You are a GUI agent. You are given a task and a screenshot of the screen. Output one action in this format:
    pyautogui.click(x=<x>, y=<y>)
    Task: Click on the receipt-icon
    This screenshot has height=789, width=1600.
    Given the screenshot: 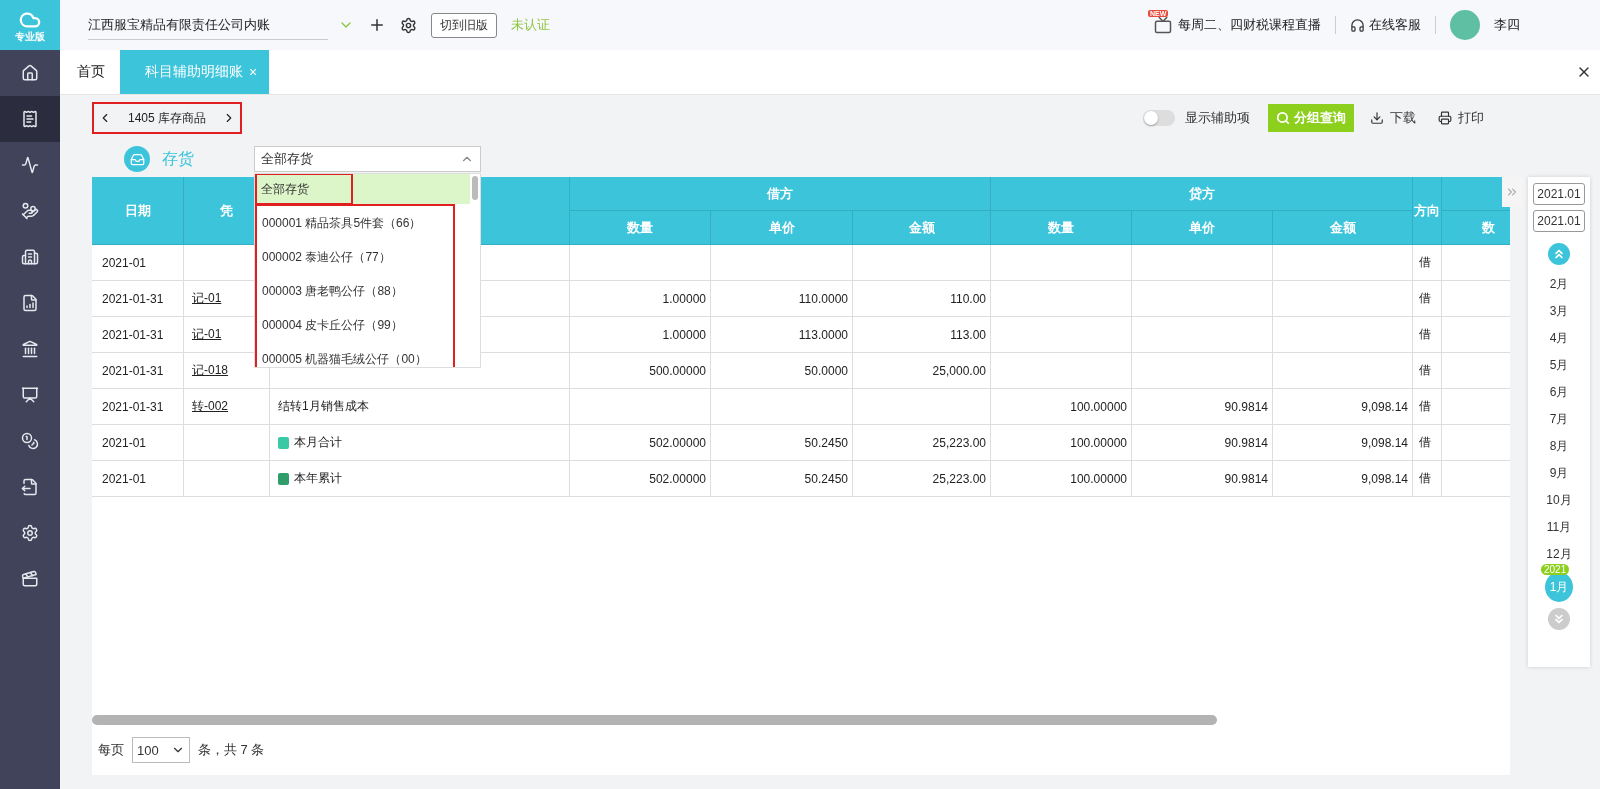 What is the action you would take?
    pyautogui.click(x=30, y=119)
    